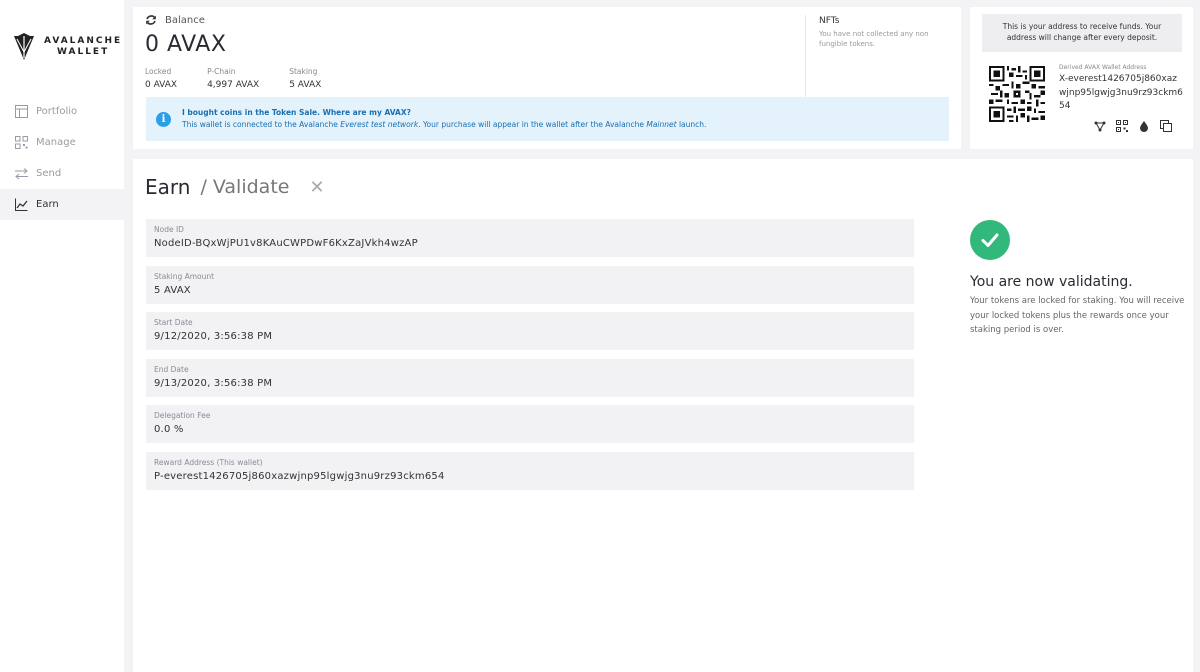 Image resolution: width=1200 pixels, height=672 pixels. What do you see at coordinates (1051, 282) in the screenshot?
I see `success-title: You are now validating.` at bounding box center [1051, 282].